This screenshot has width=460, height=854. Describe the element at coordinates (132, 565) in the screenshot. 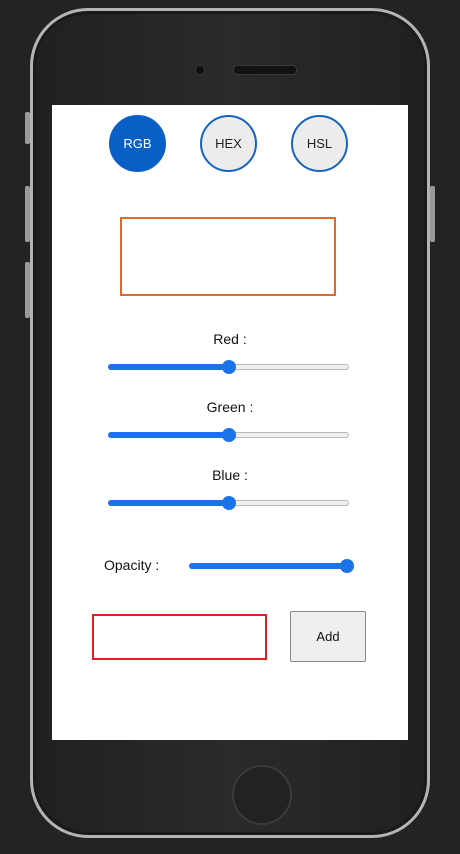

I see `opacity-label: Opacity :` at that location.